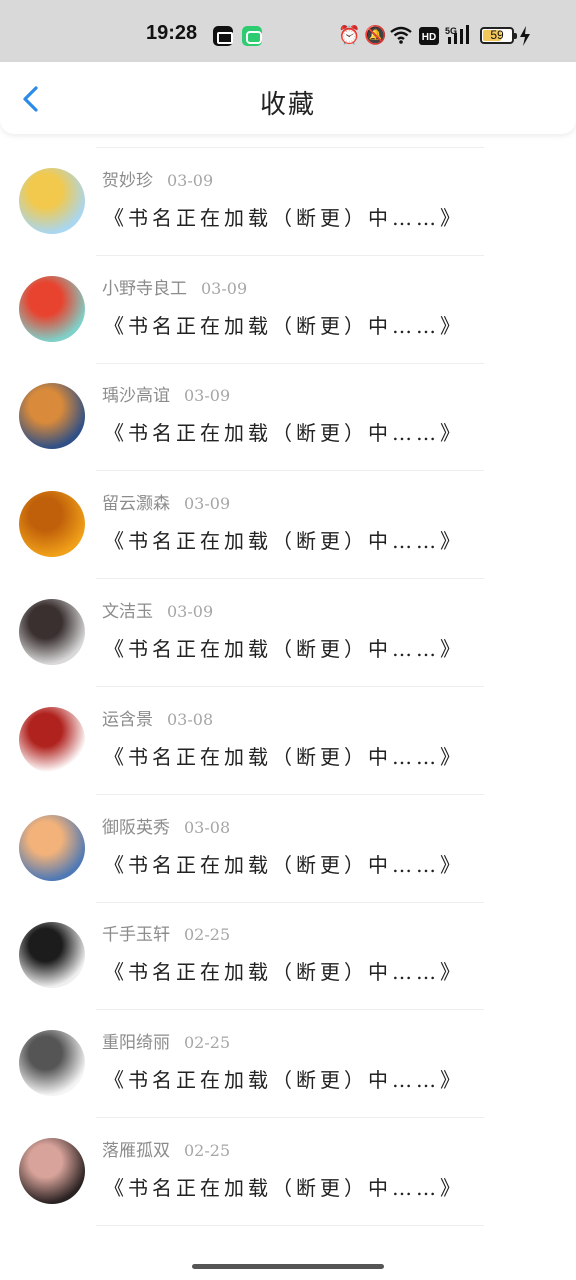 Image resolution: width=576 pixels, height=1280 pixels. What do you see at coordinates (375, 35) in the screenshot?
I see `mute-icon: 🔕` at bounding box center [375, 35].